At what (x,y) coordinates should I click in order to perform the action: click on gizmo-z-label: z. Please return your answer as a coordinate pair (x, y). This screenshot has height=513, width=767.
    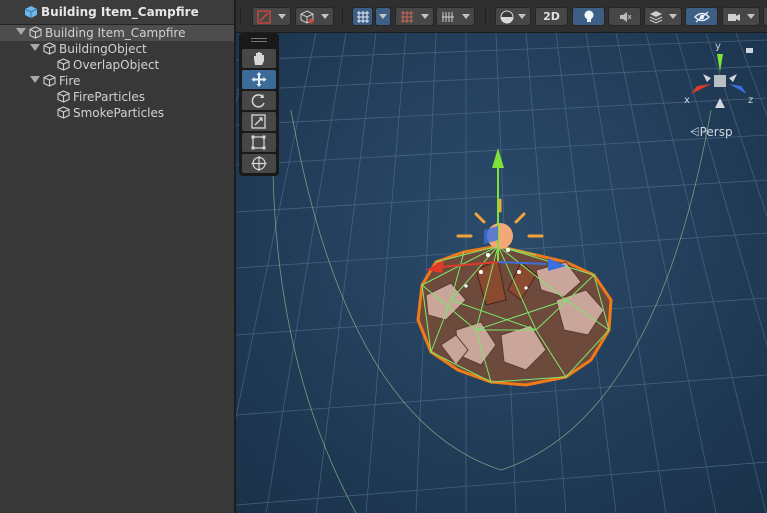
    Looking at the image, I should click on (750, 100).